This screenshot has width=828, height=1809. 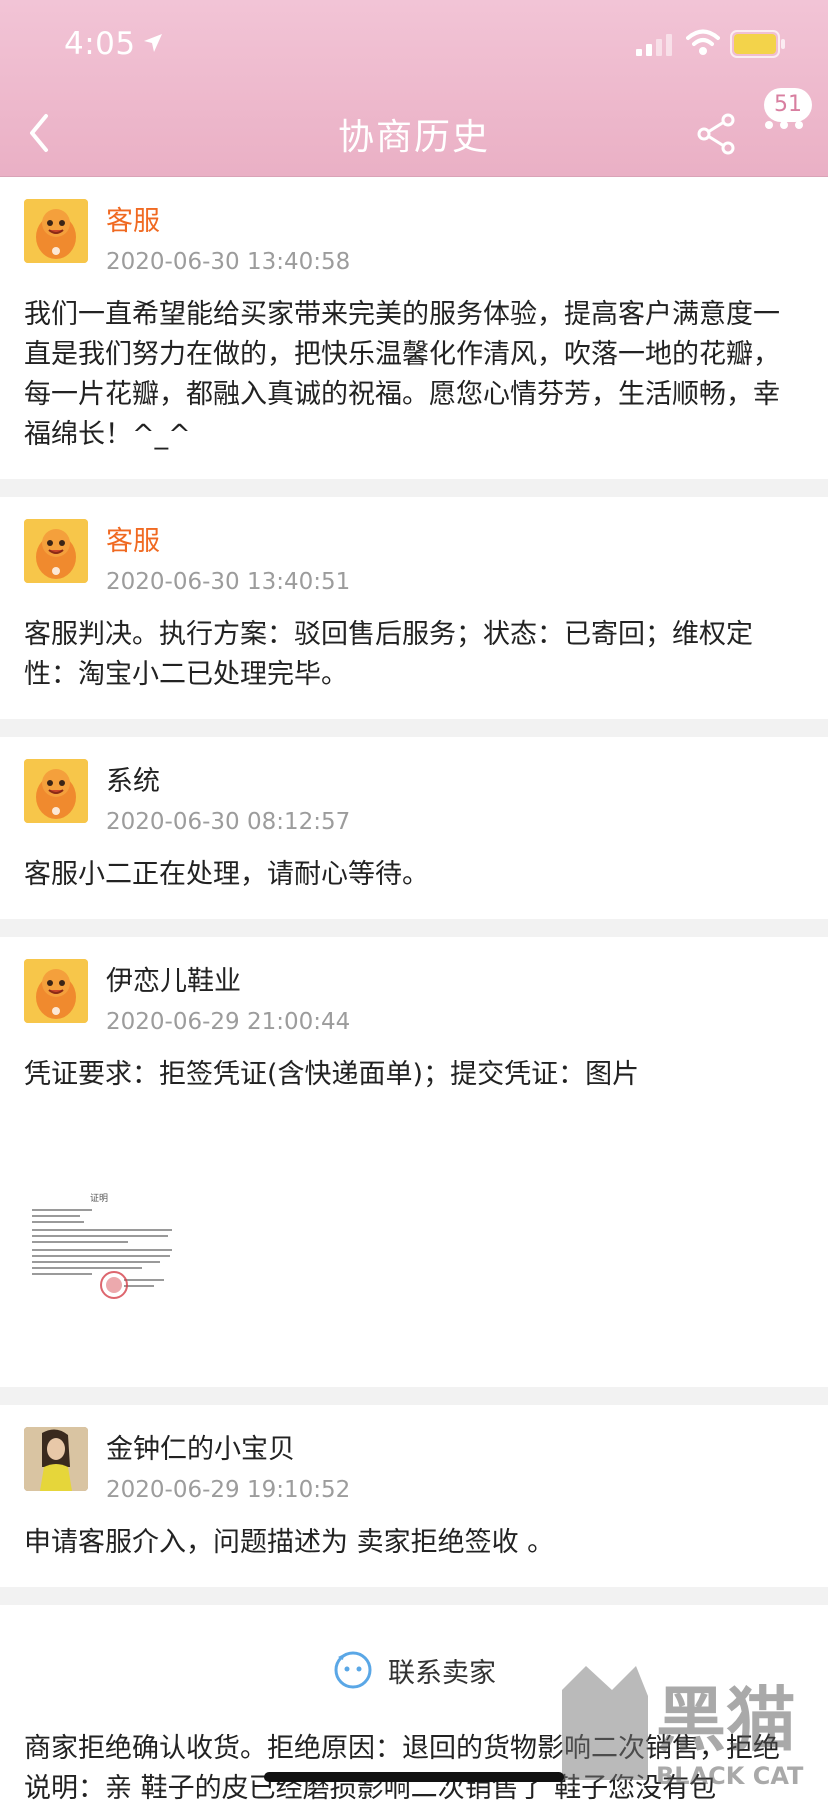 I want to click on home-indicator, so click(x=414, y=1777).